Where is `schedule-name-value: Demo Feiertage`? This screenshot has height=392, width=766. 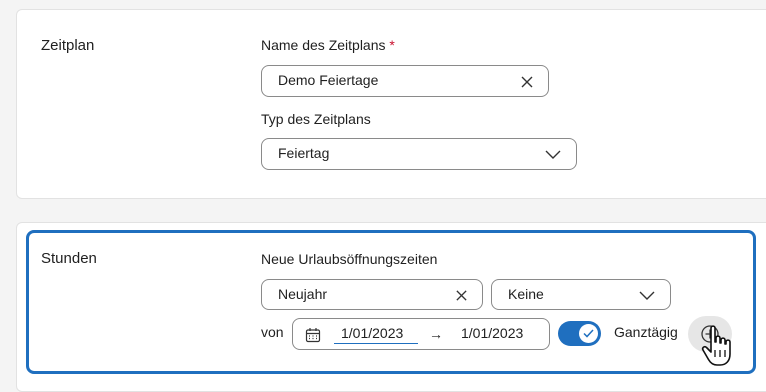
schedule-name-value: Demo Feiertage is located at coordinates (328, 80).